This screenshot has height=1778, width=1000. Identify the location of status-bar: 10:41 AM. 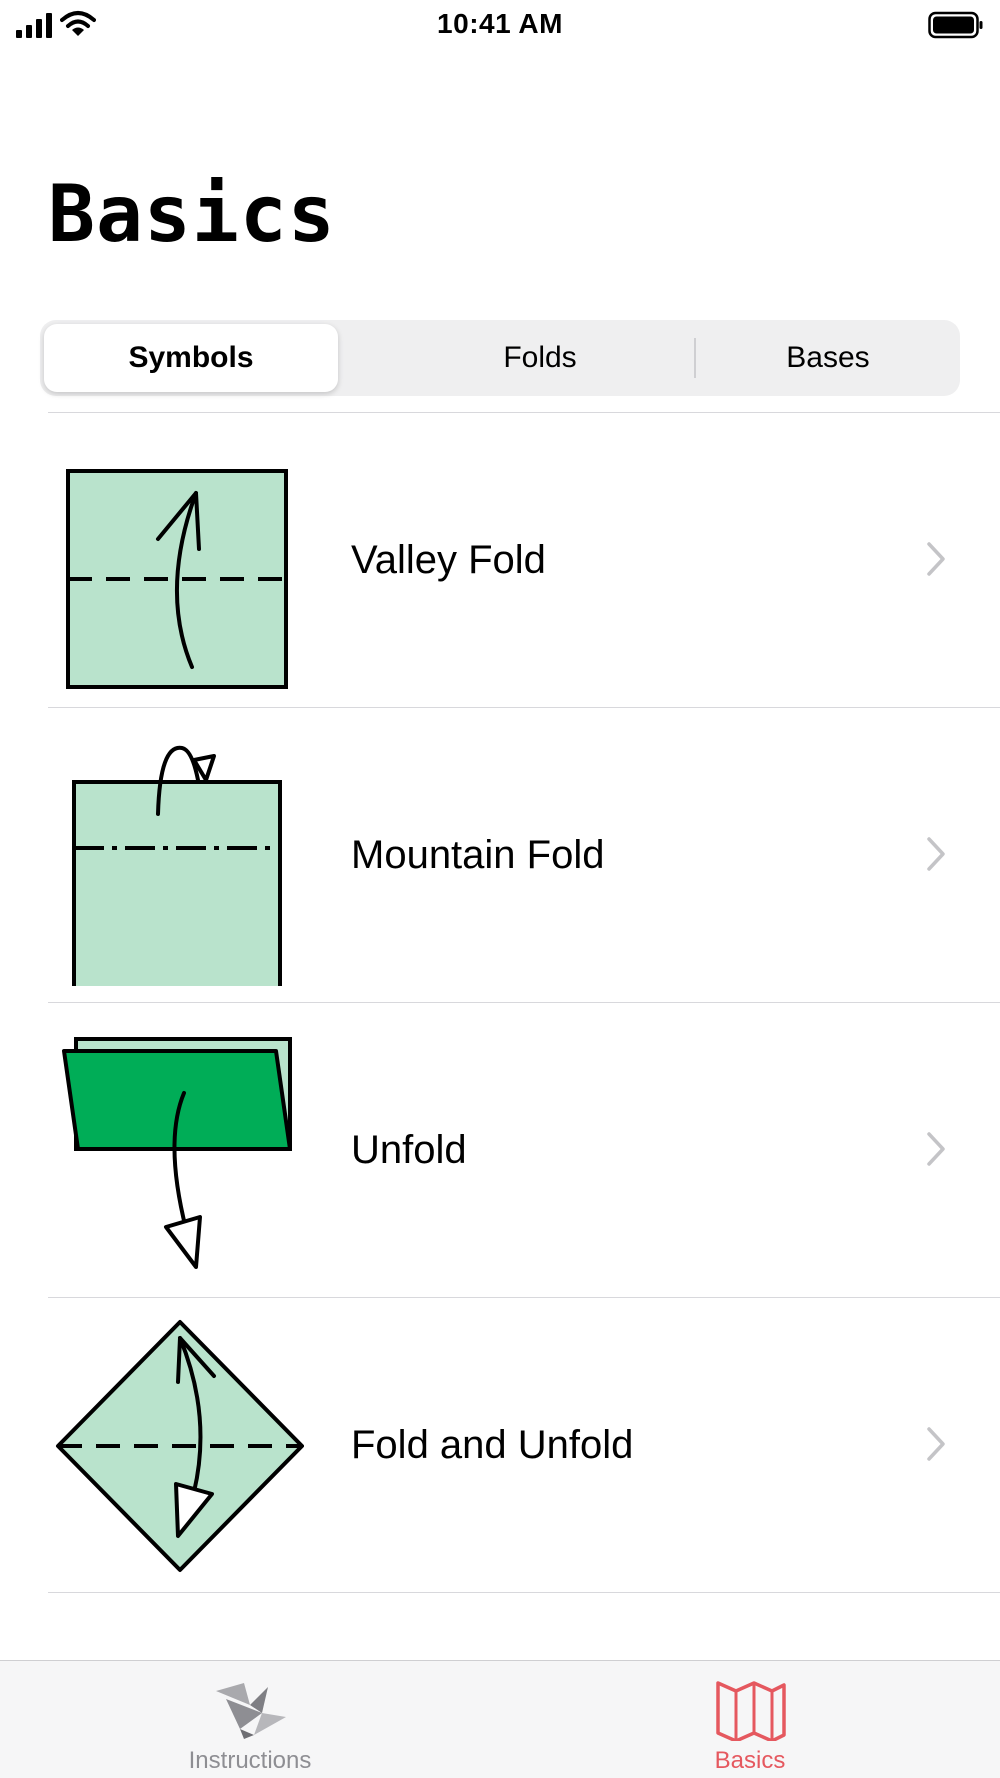
(500, 26).